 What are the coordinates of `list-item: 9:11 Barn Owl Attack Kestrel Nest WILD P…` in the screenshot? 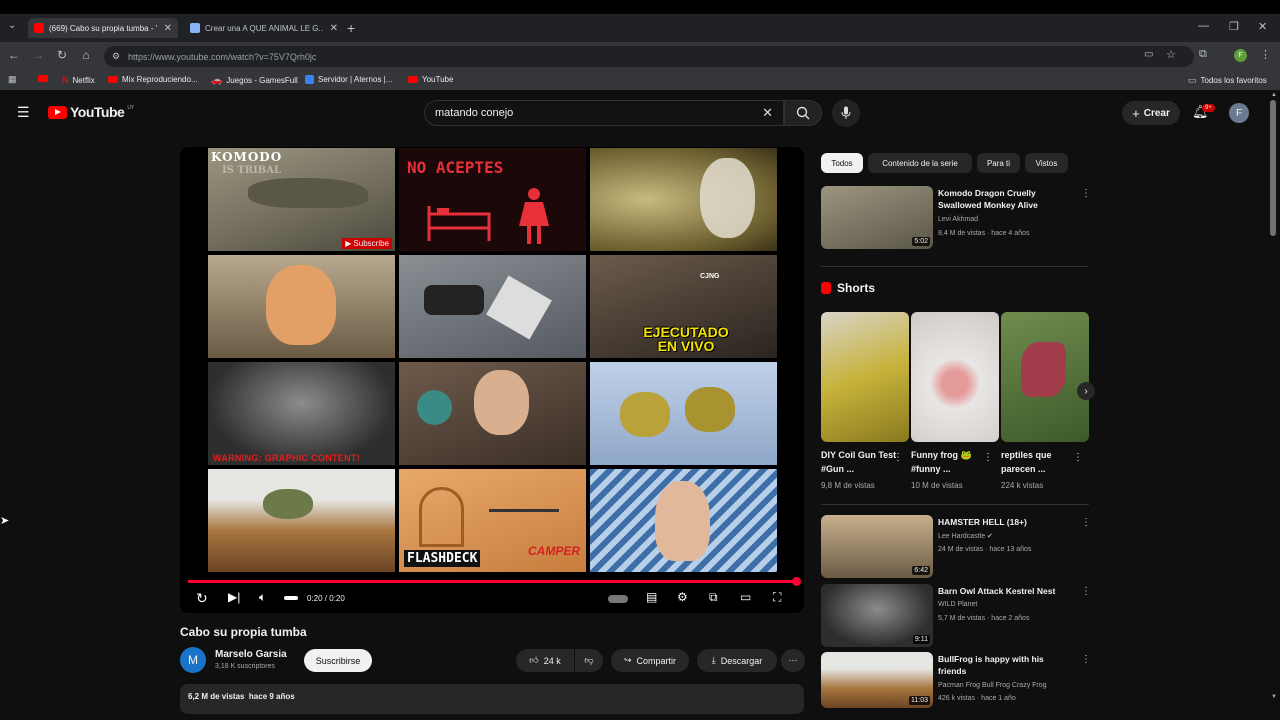 It's located at (956, 616).